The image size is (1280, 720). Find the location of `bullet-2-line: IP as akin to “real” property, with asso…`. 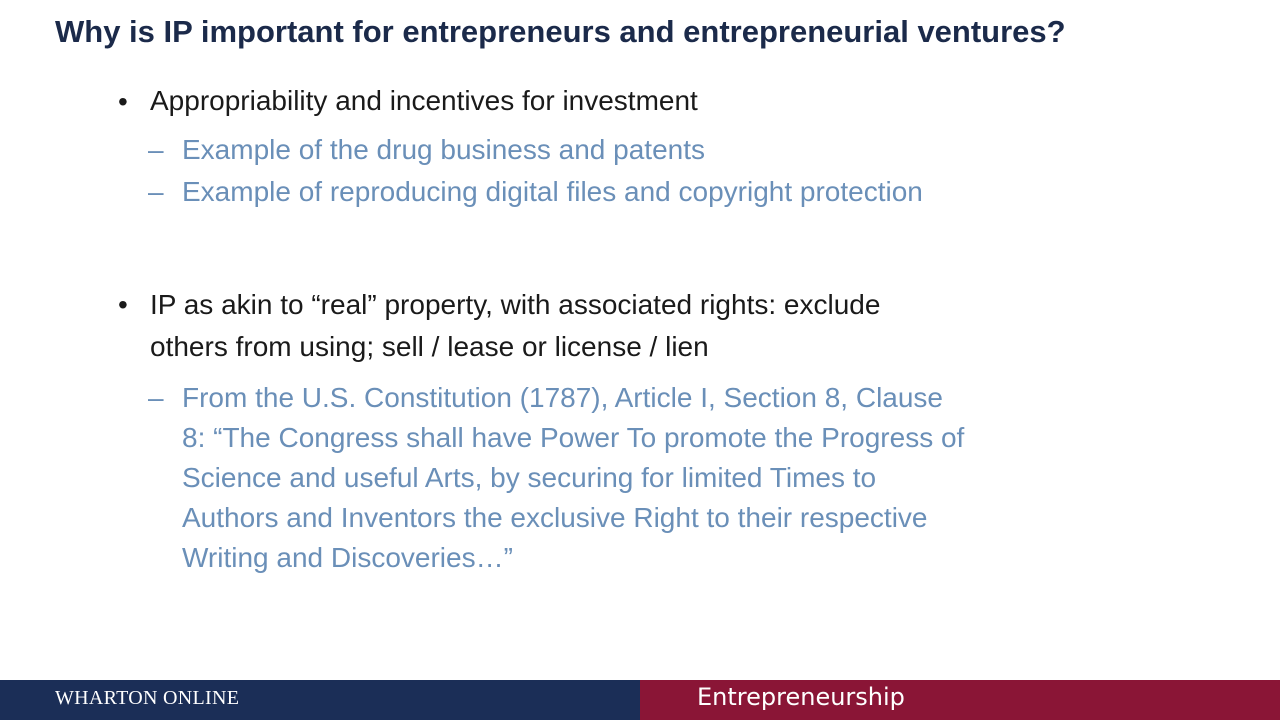

bullet-2-line: IP as akin to “real” property, with asso… is located at coordinates (515, 304).